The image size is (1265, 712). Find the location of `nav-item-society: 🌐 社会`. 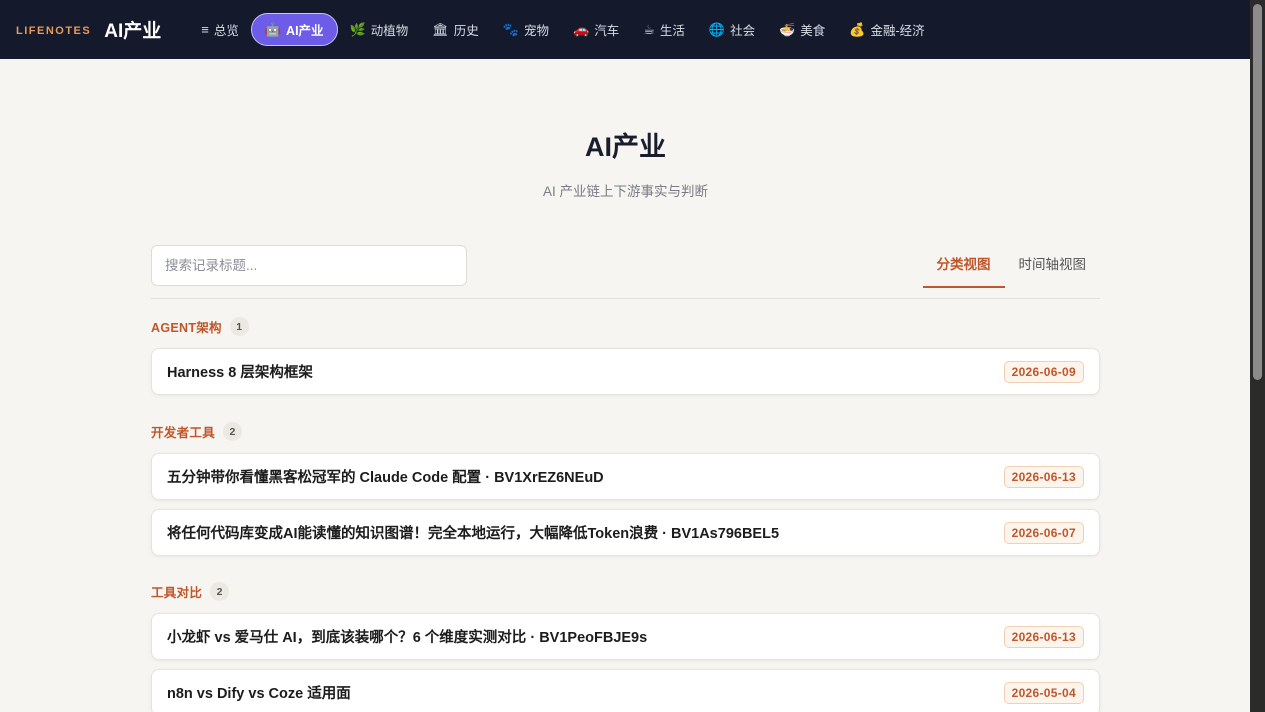

nav-item-society: 🌐 社会 is located at coordinates (732, 29).